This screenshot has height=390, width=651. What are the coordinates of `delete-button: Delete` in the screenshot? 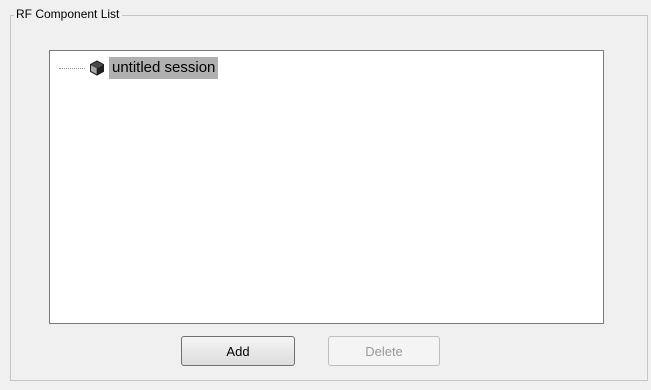 It's located at (384, 351).